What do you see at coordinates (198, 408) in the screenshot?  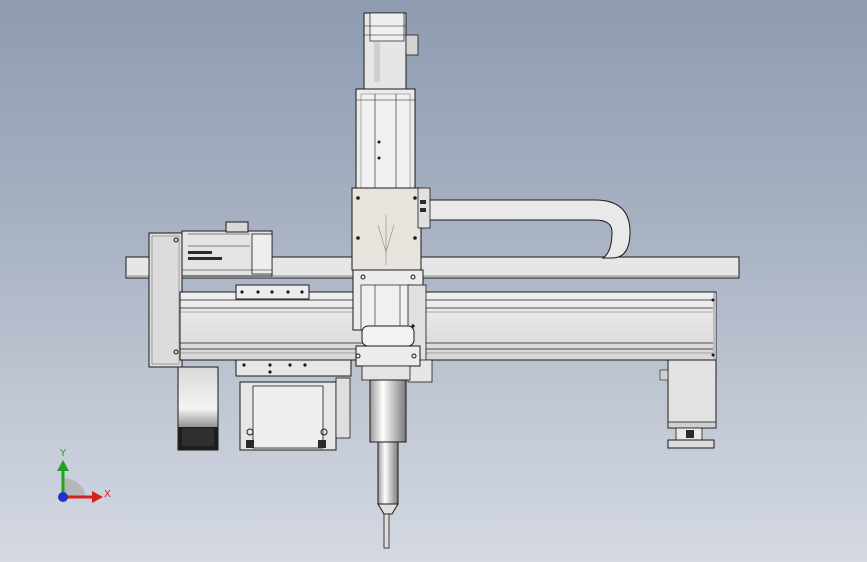 I see `belt-pulley` at bounding box center [198, 408].